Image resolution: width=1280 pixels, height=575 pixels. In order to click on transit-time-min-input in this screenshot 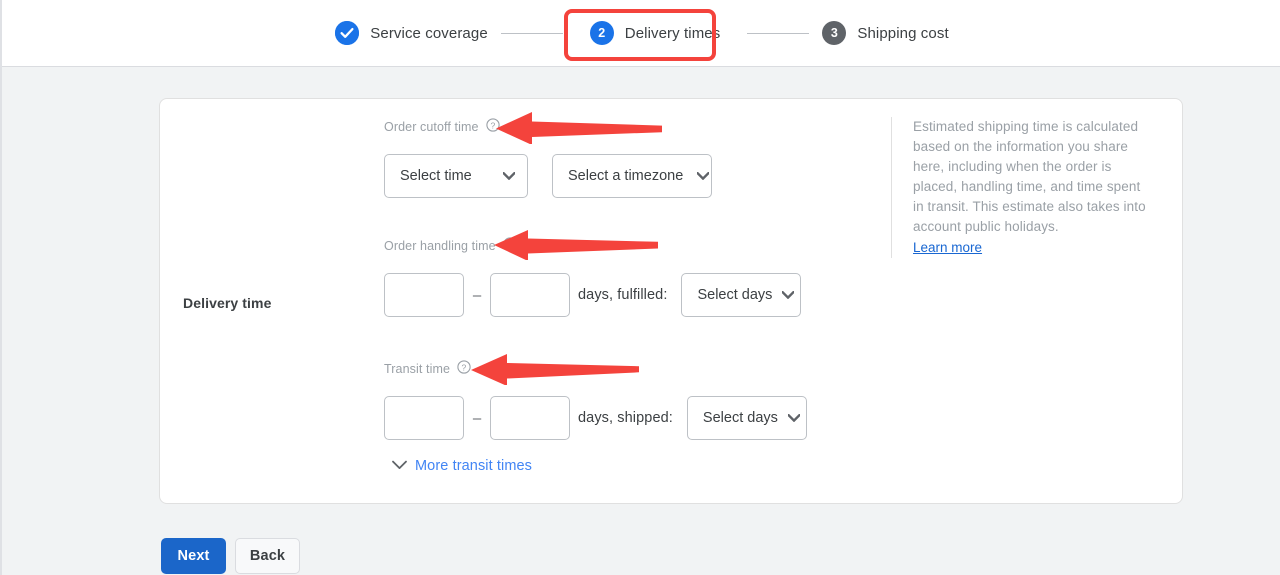, I will do `click(424, 418)`.